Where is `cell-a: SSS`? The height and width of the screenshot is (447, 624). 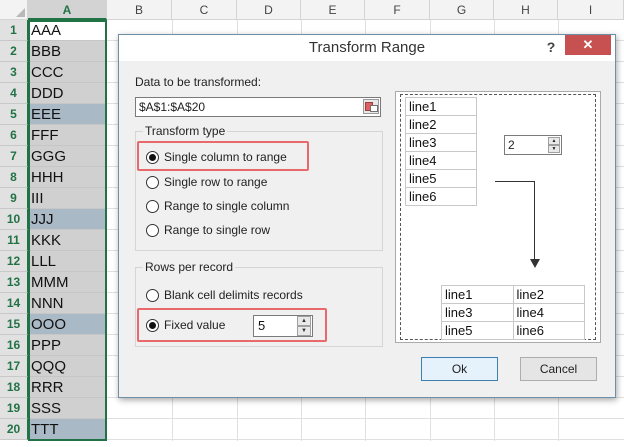
cell-a: SSS is located at coordinates (67, 408).